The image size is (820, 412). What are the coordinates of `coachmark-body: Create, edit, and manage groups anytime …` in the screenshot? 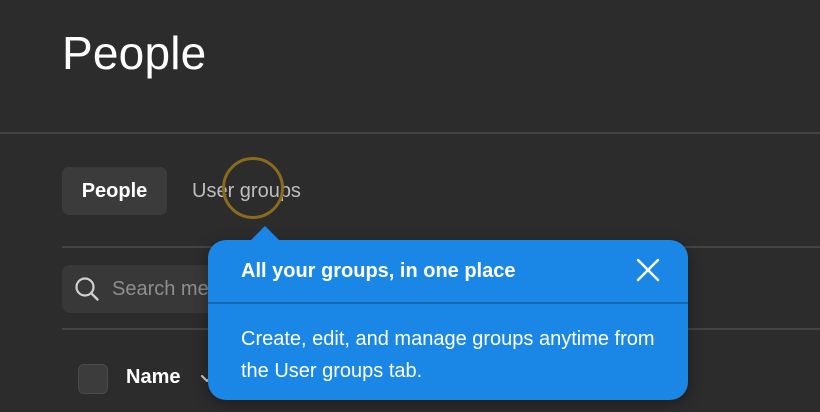 It's located at (448, 355).